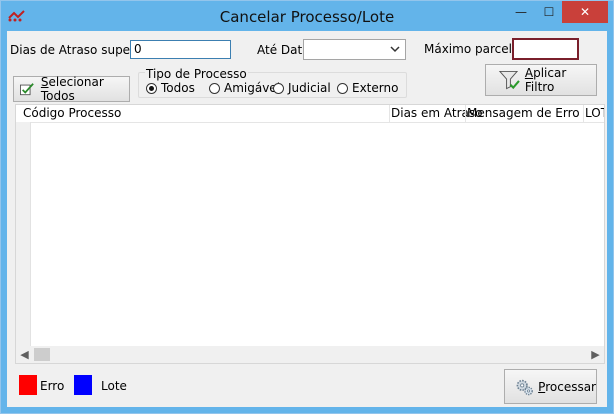 The image size is (614, 414). I want to click on selecionar-todos-button: Selecionar Todos, so click(71, 89).